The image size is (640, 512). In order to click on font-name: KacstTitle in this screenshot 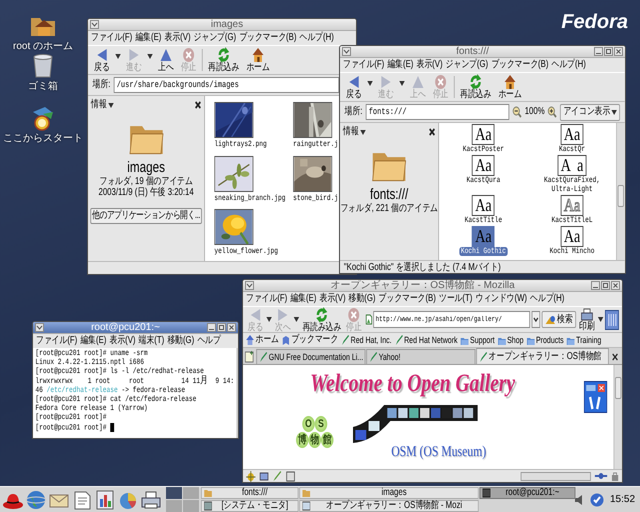, I will do `click(483, 220)`.